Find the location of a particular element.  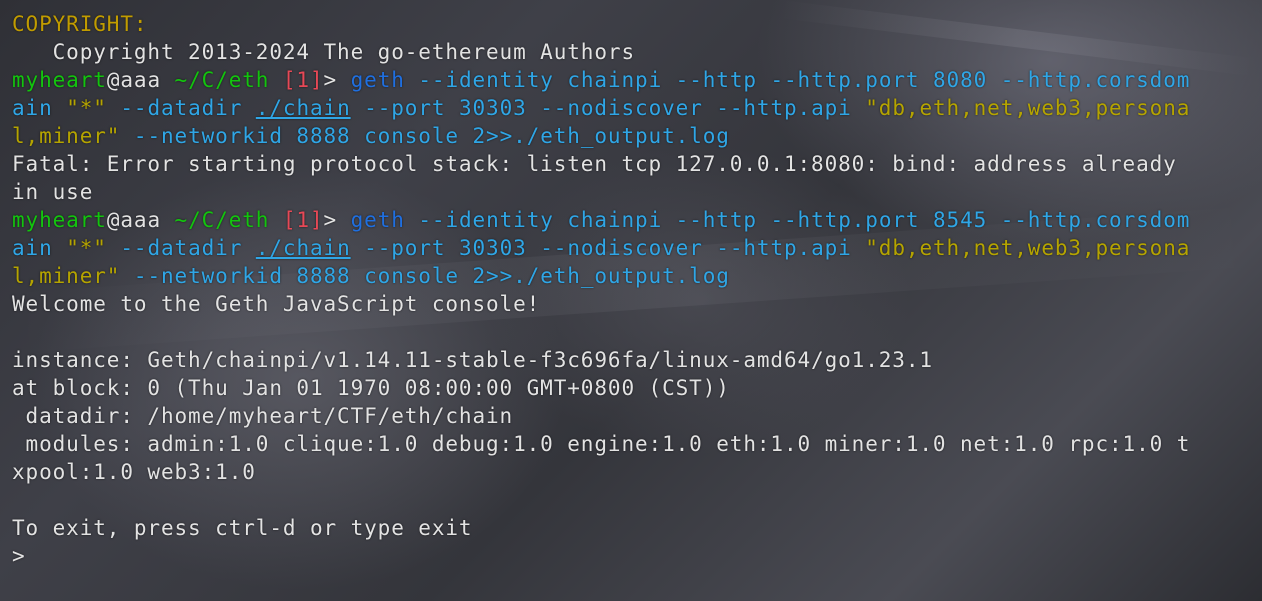

terminal-text-segment: datadir: /home/myheart/CTF/eth/chain is located at coordinates (263, 416).